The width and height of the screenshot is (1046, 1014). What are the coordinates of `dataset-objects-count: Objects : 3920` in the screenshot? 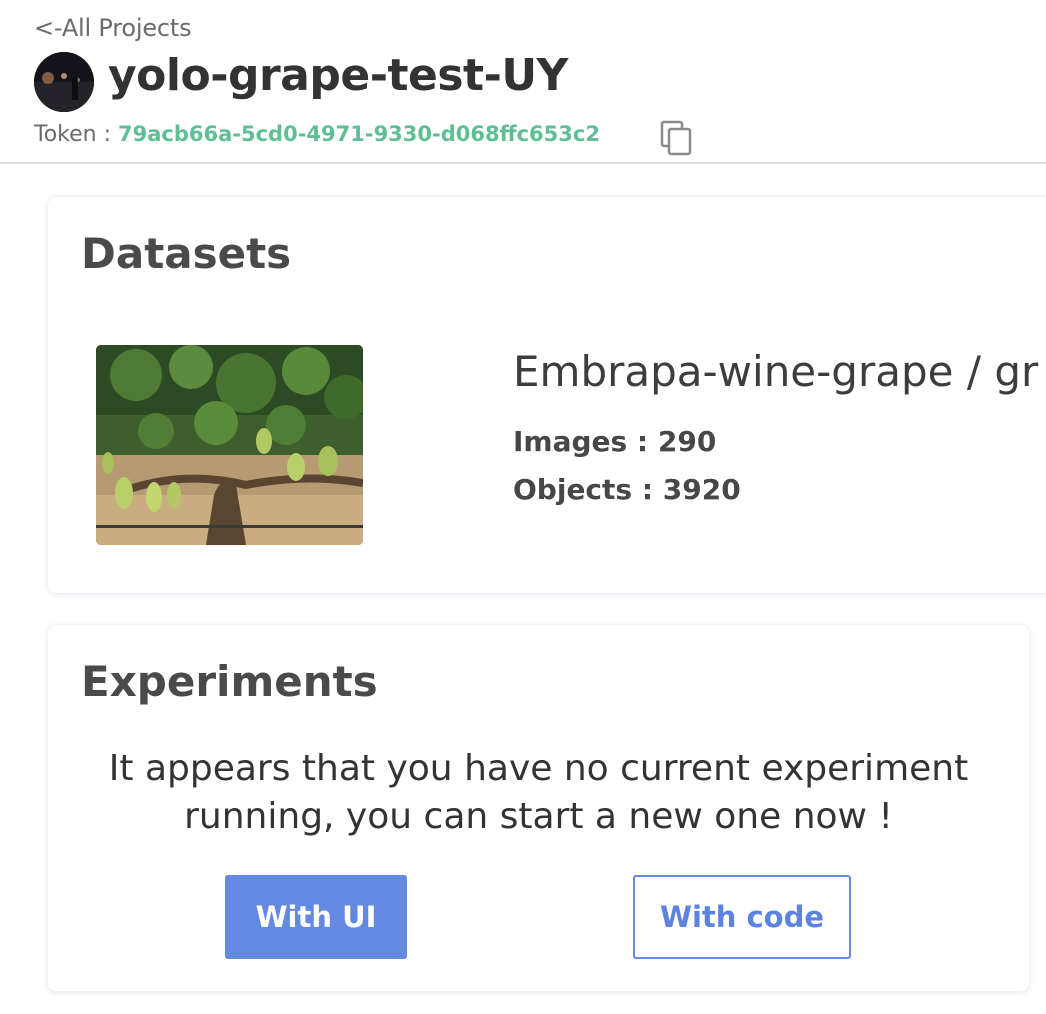 It's located at (627, 489).